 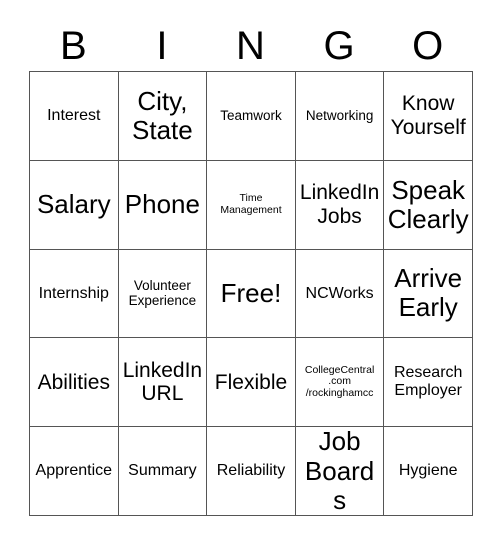 I want to click on bingo-cell-label: LinkedIn URL, so click(x=162, y=382).